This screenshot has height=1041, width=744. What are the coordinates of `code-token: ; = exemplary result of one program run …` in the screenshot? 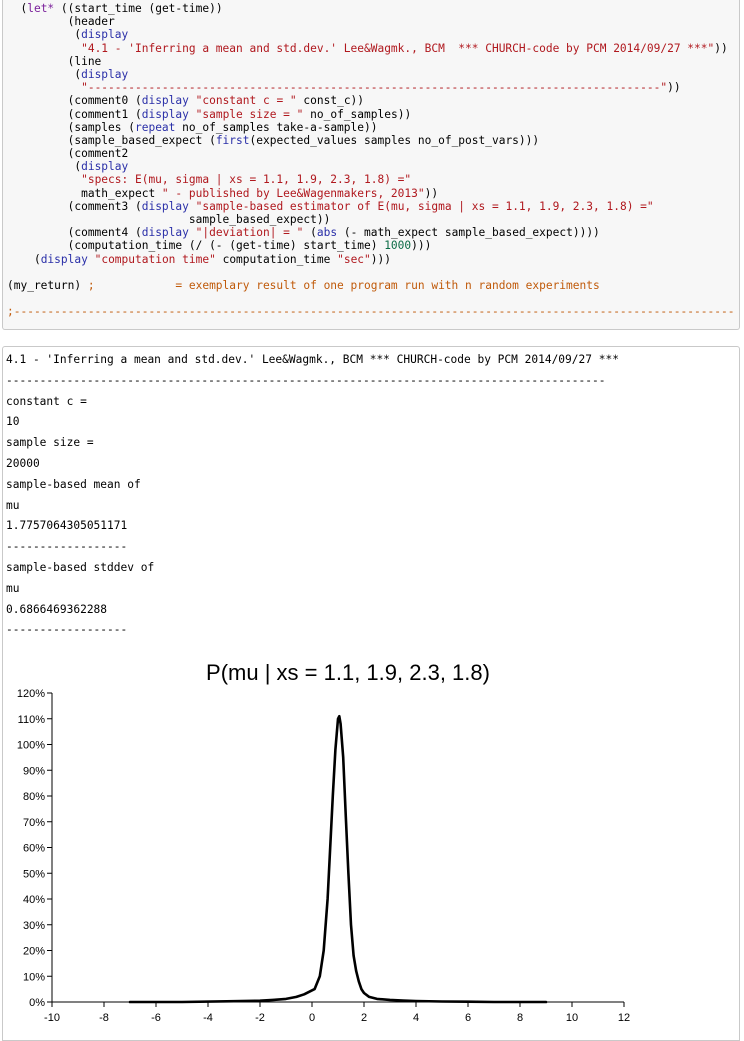 It's located at (343, 285).